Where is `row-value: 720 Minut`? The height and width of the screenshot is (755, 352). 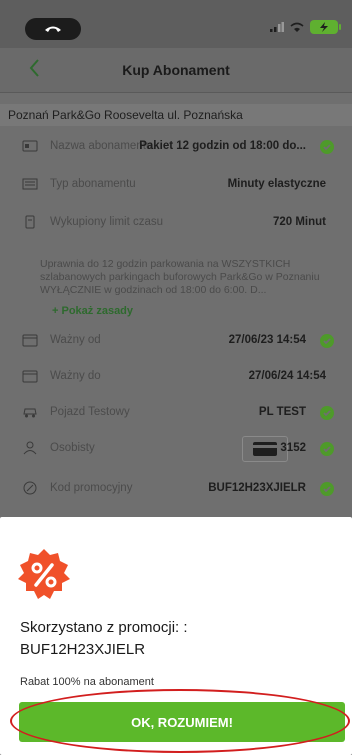 row-value: 720 Minut is located at coordinates (299, 222).